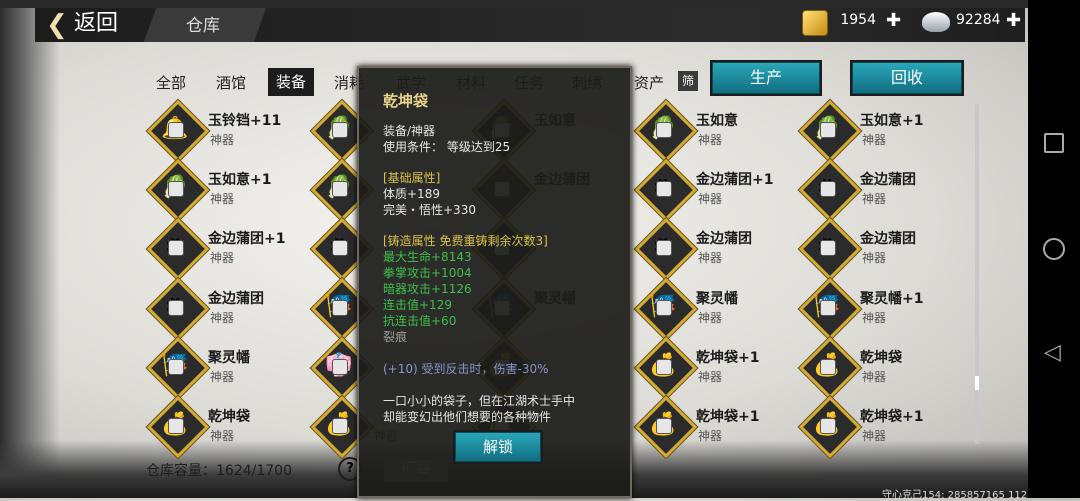 This screenshot has width=1080, height=501. What do you see at coordinates (1013, 21) in the screenshot?
I see `add-silver-icon: ✚` at bounding box center [1013, 21].